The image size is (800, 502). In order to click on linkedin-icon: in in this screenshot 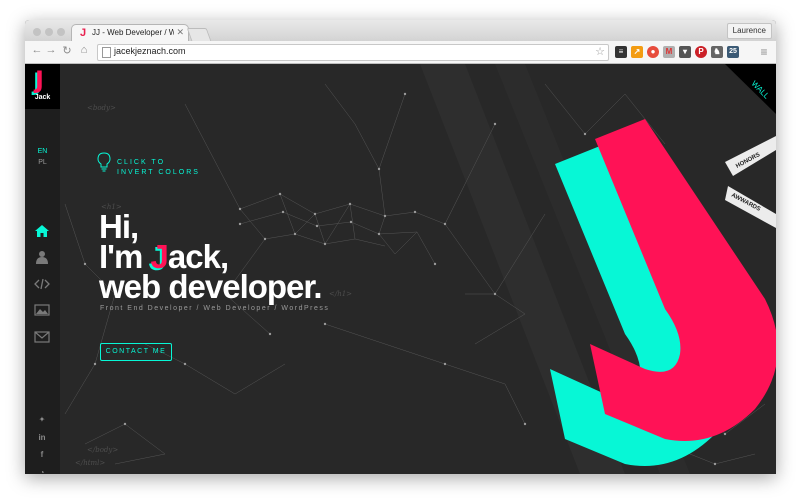, I will do `click(42, 438)`.